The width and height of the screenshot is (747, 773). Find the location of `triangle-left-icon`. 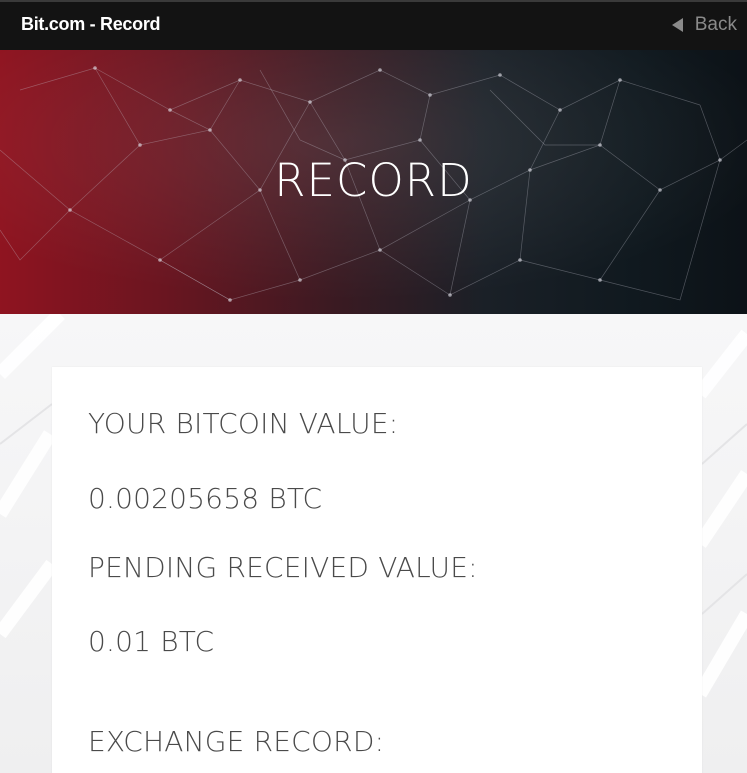

triangle-left-icon is located at coordinates (677, 25).